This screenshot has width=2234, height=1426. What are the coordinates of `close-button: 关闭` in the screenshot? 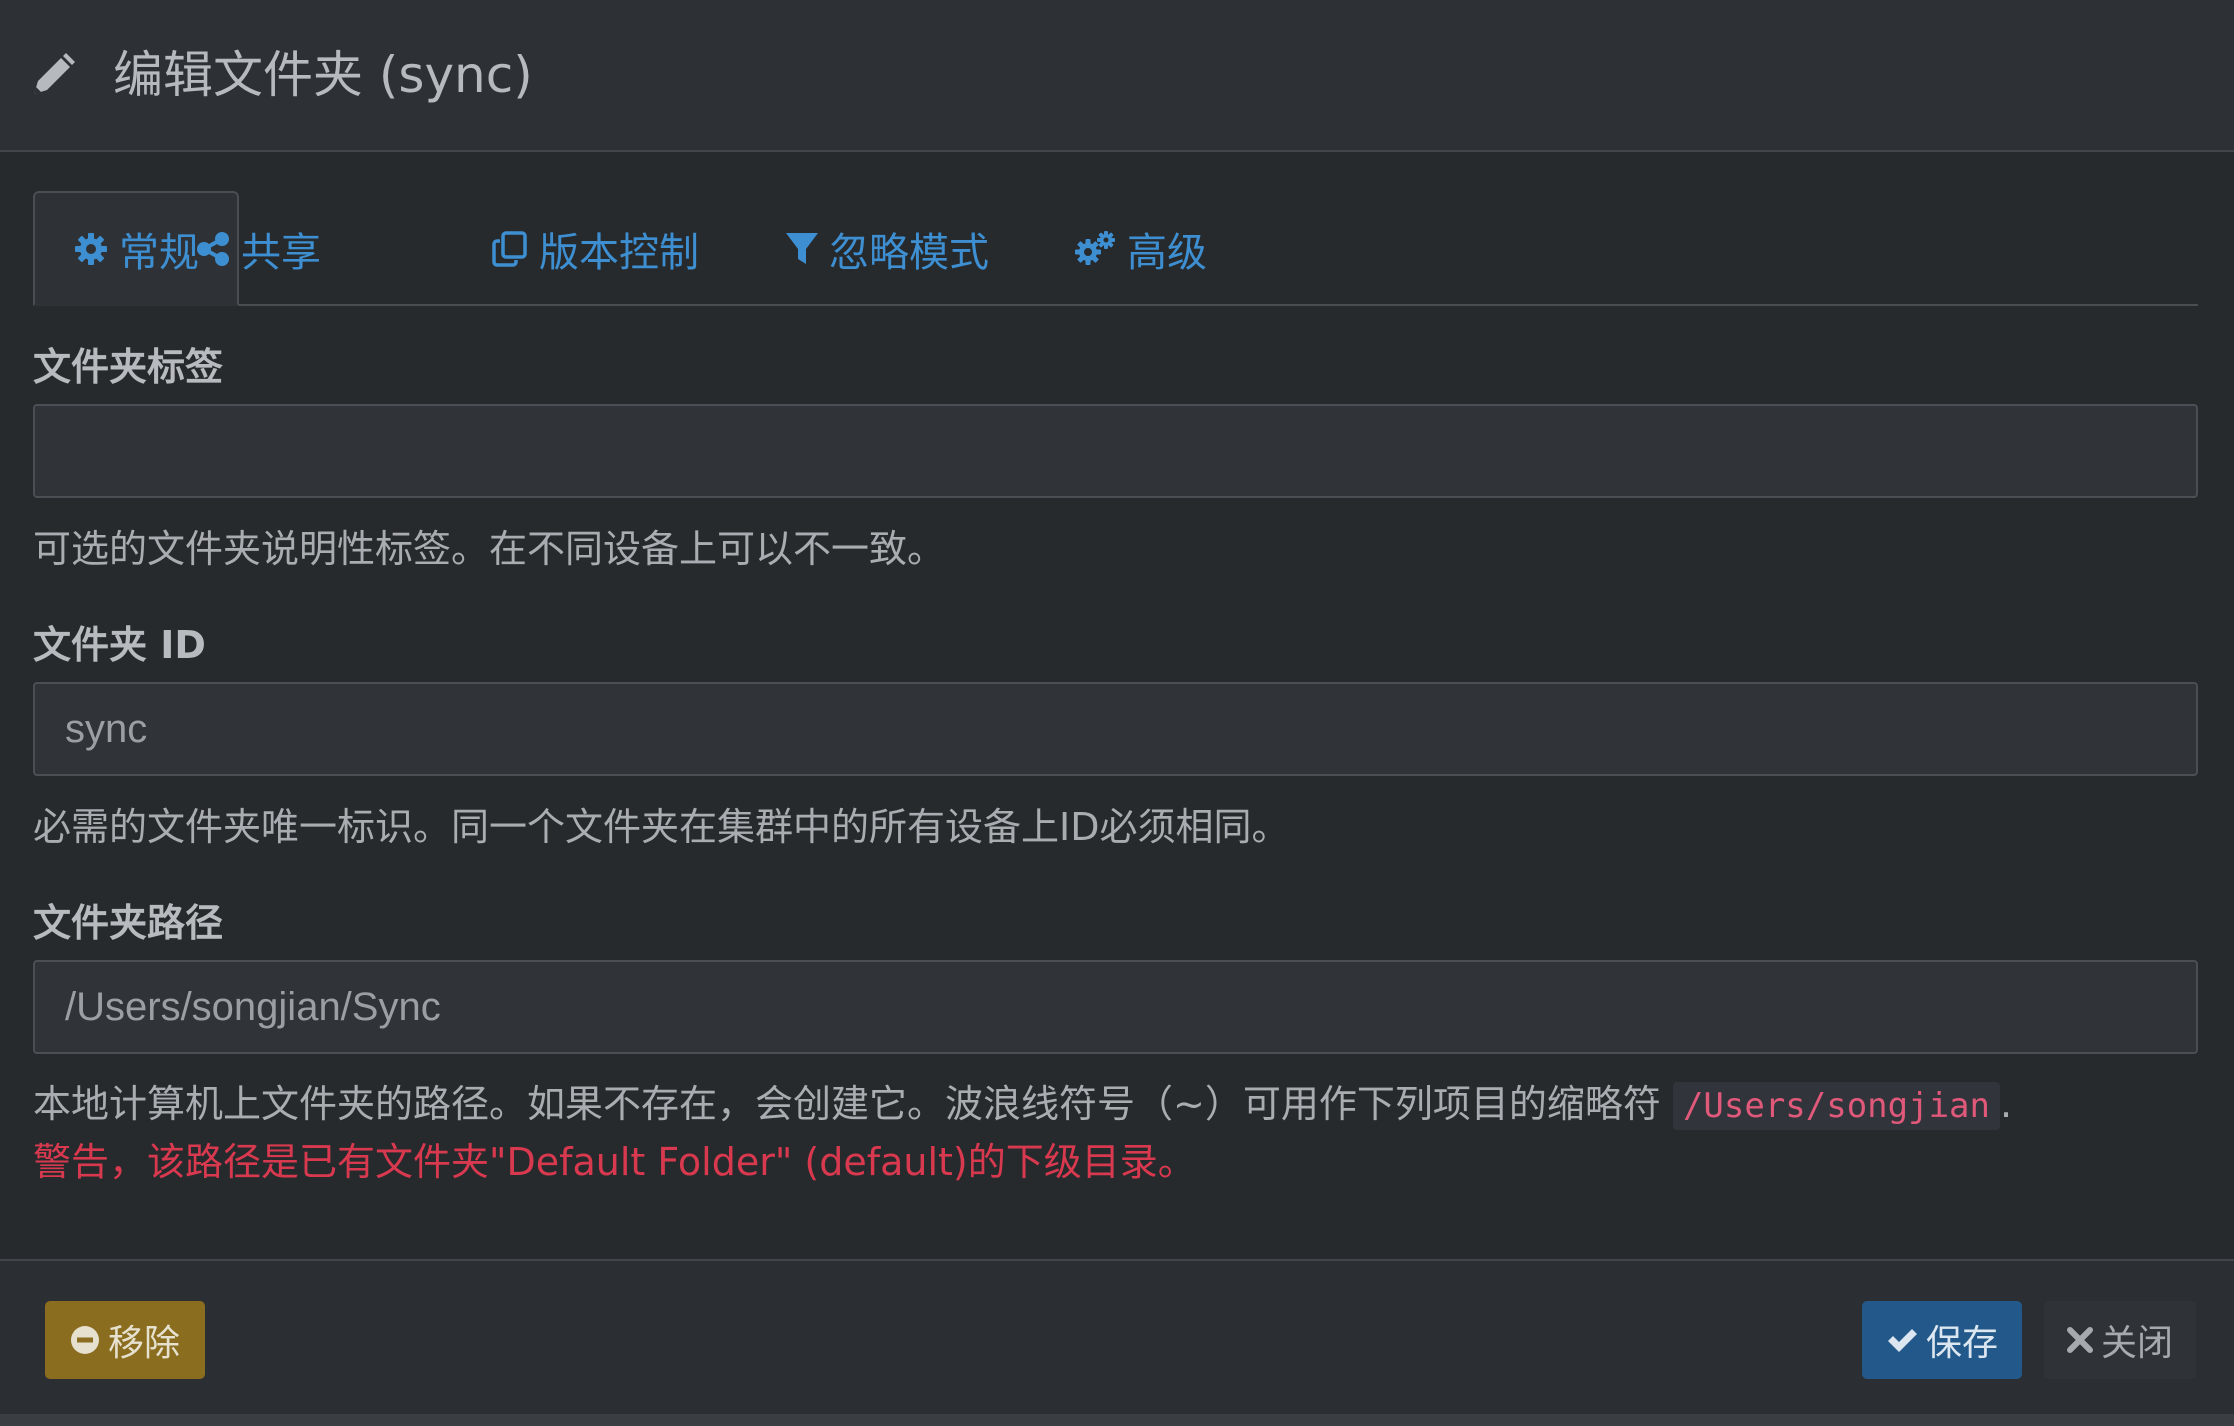 It's located at (2120, 1340).